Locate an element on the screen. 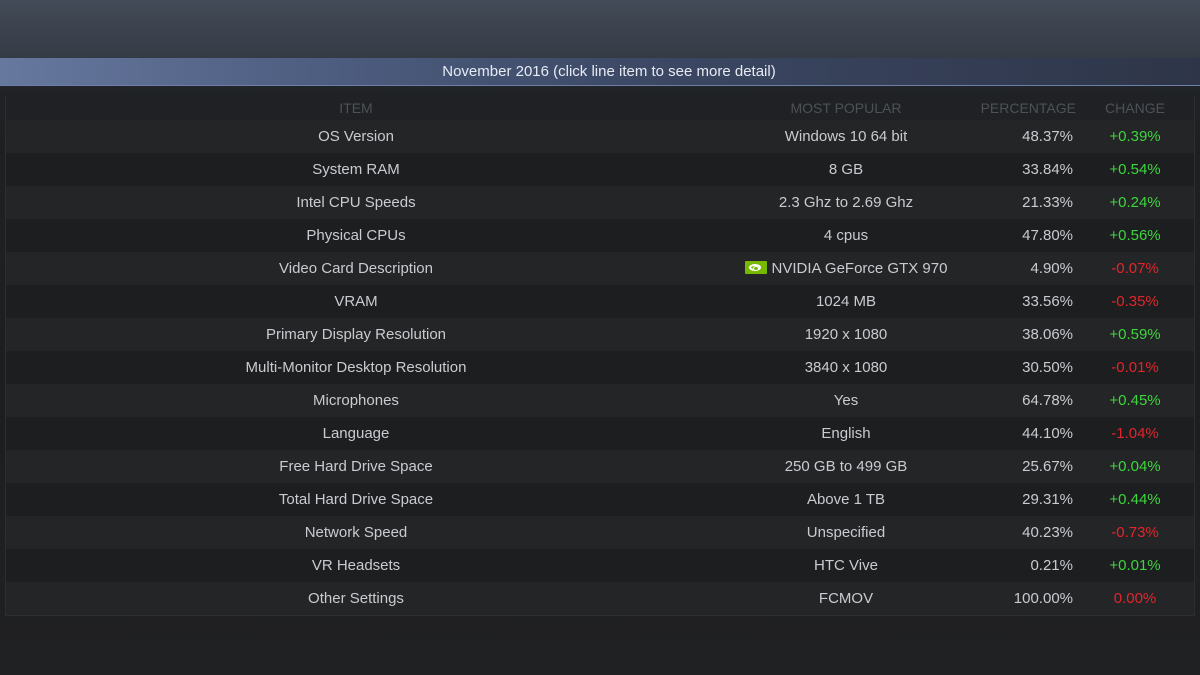 Image resolution: width=1200 pixels, height=675 pixels. column-header-percentage: PERCENTAGE is located at coordinates (1028, 108).